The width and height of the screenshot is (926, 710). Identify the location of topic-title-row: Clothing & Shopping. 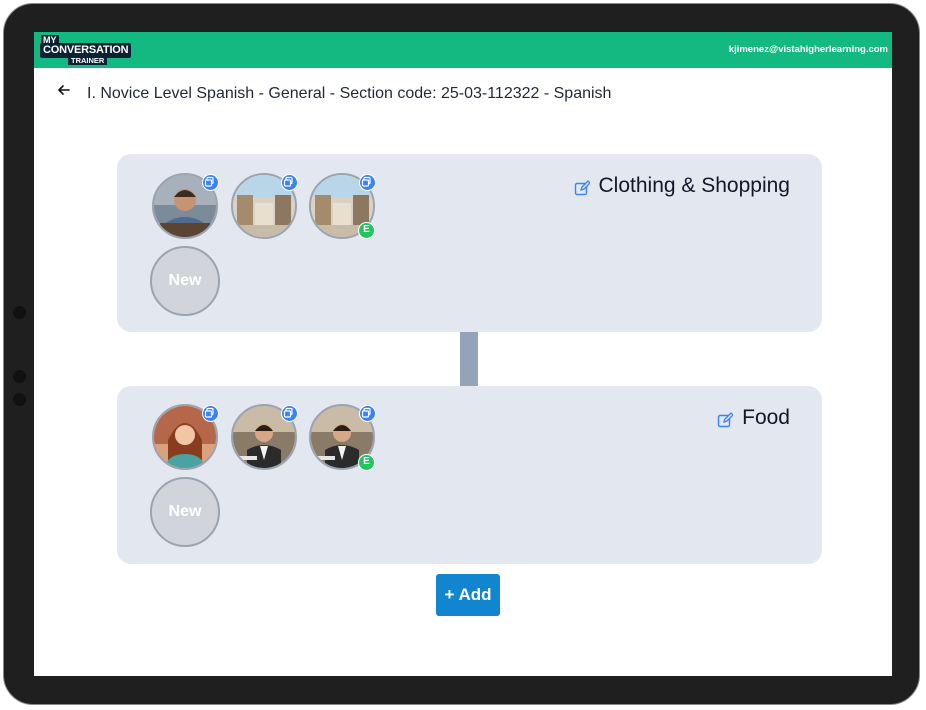
(682, 186).